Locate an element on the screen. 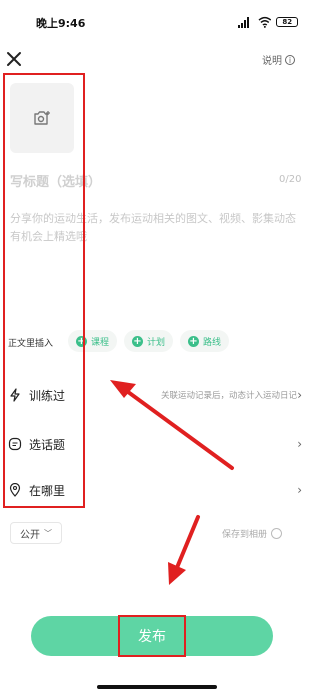  row-hint: 关联运动记录后，动态计入运动日记 is located at coordinates (228, 396).